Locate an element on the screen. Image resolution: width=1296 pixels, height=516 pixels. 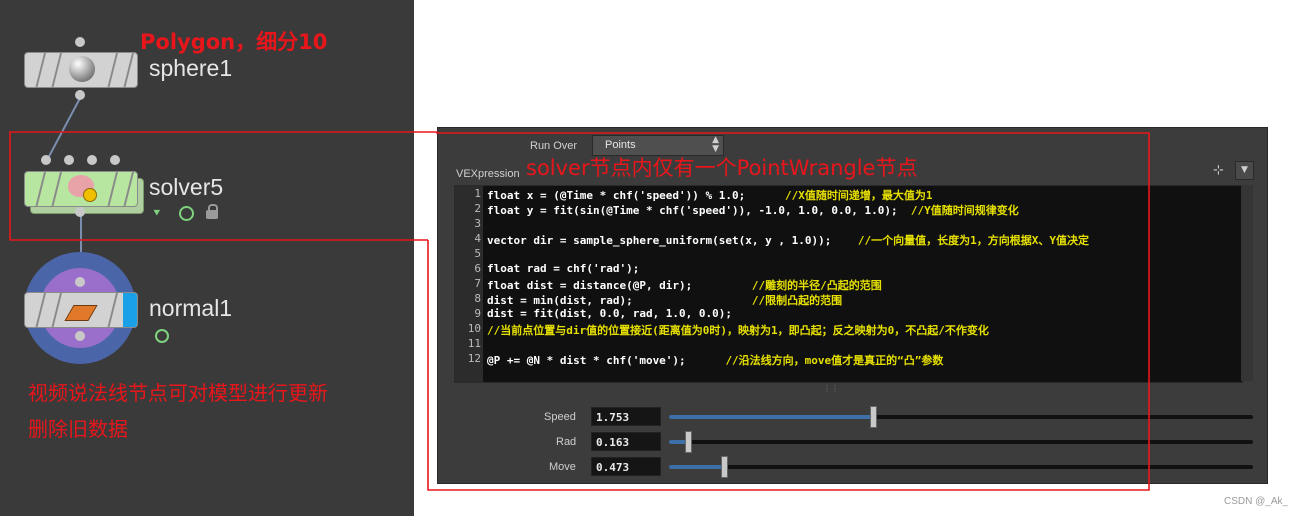
normal1-node is located at coordinates (81, 310).